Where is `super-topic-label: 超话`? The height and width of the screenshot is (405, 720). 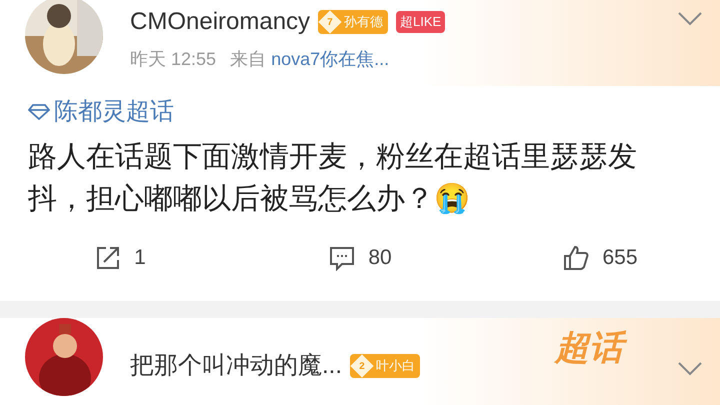 super-topic-label: 超话 is located at coordinates (593, 348).